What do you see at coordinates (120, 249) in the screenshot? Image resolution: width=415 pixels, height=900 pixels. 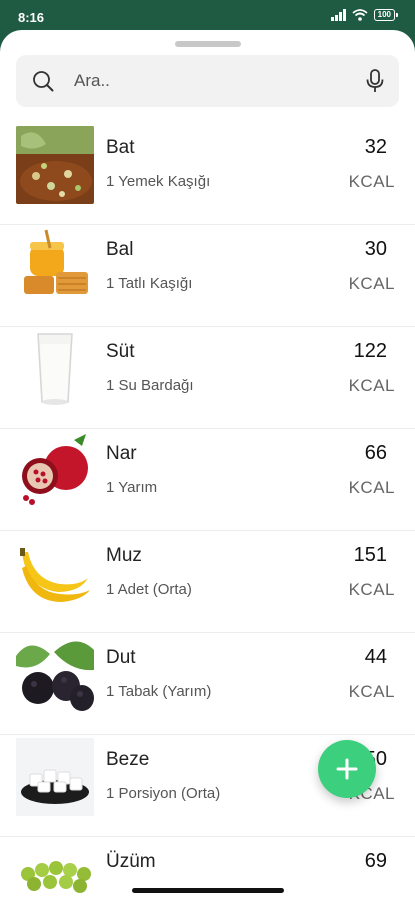 I see `food-name: Bal` at bounding box center [120, 249].